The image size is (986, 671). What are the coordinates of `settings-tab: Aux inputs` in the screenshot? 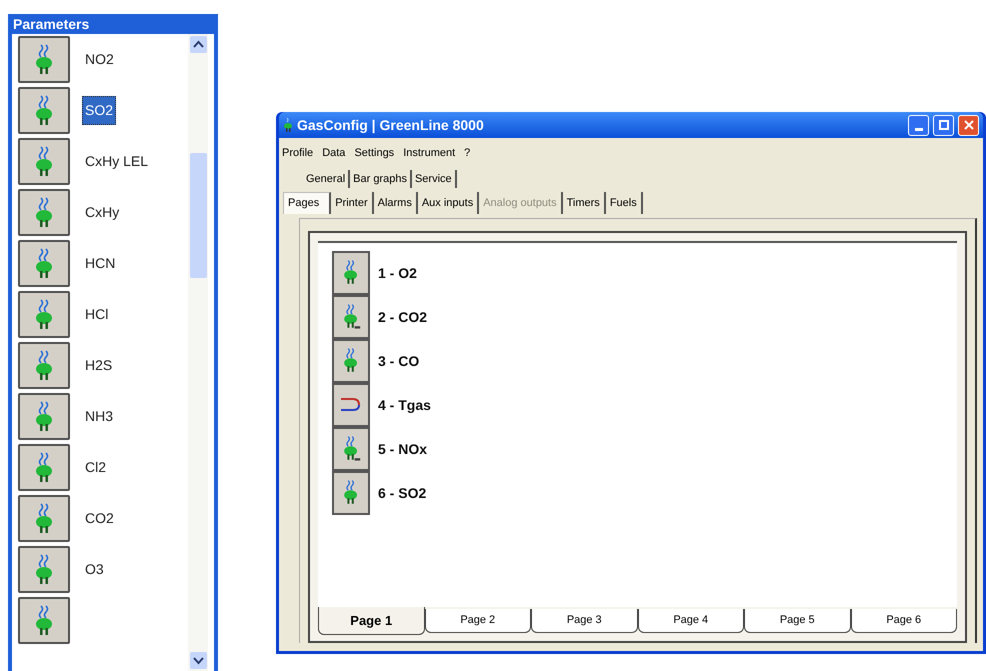 It's located at (449, 203).